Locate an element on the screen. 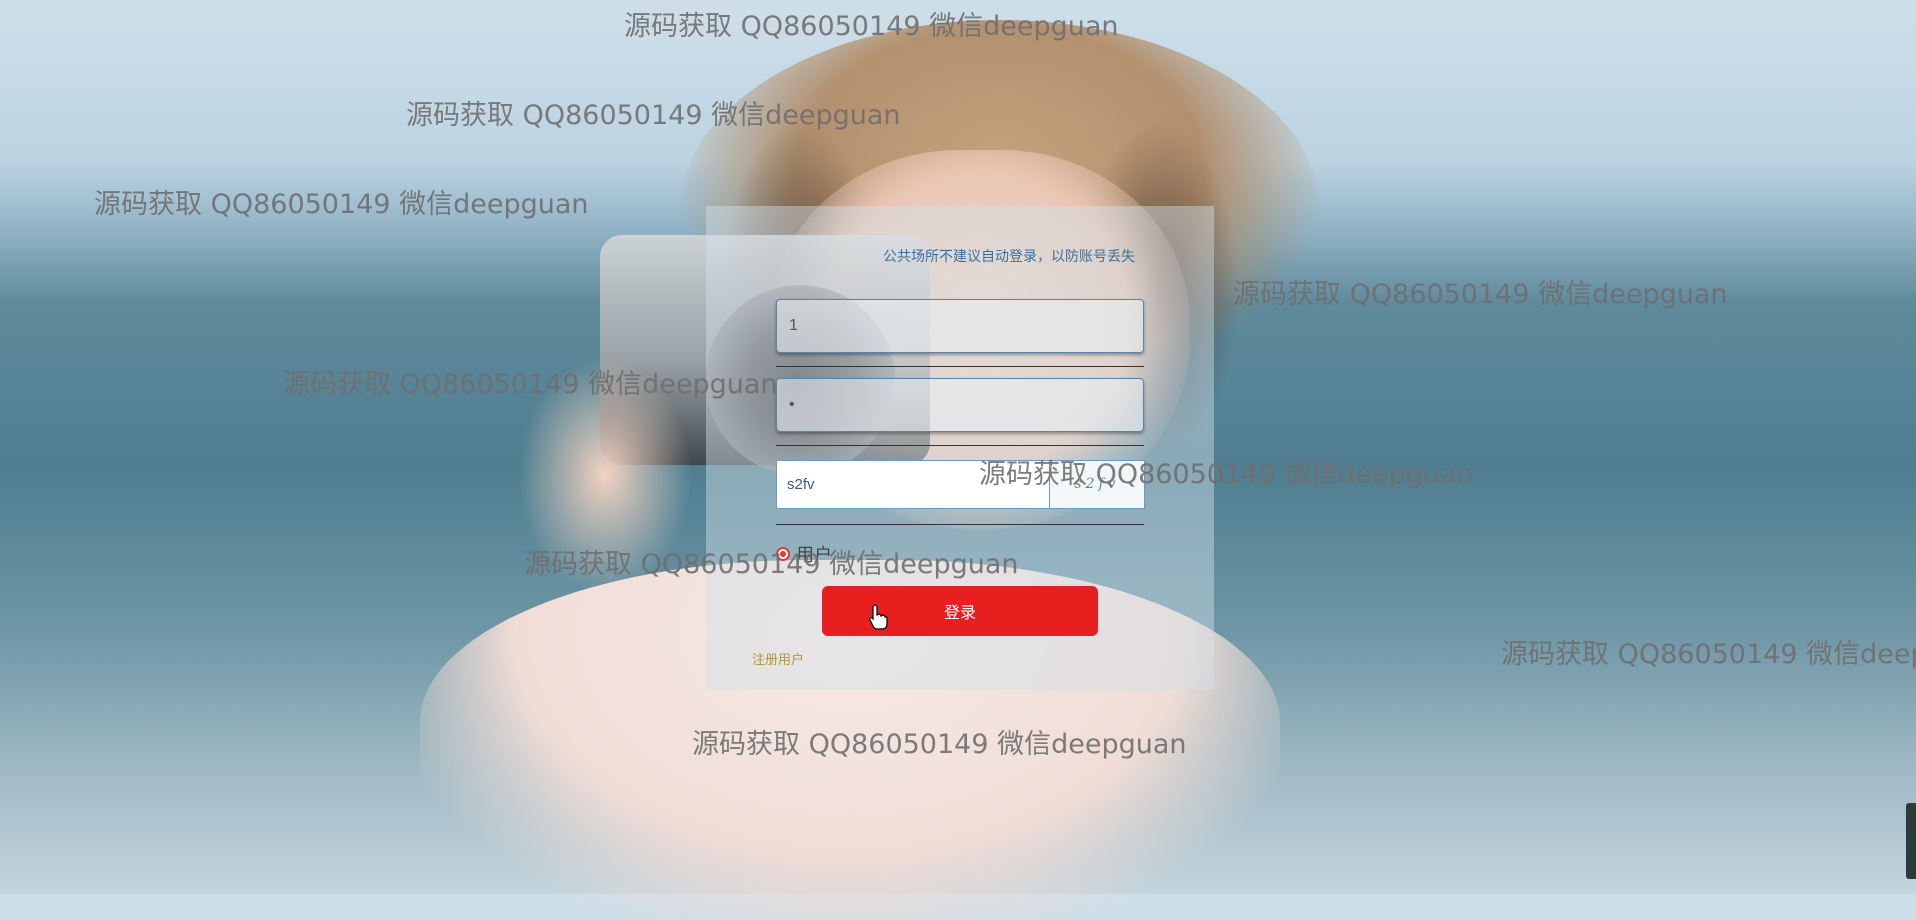  login-panel: 公共场所不建议自动登录，以防账号丢失 s2fv 用户 登录 注册用户 is located at coordinates (960, 448).